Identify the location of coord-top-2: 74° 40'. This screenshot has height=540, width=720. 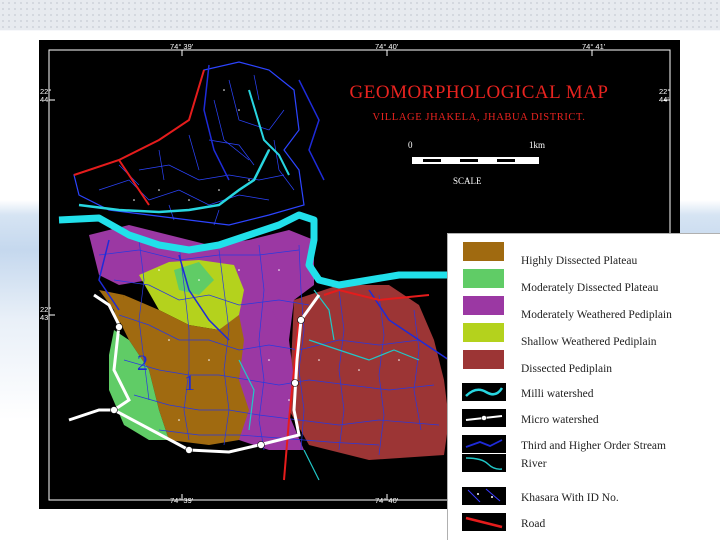
(387, 46).